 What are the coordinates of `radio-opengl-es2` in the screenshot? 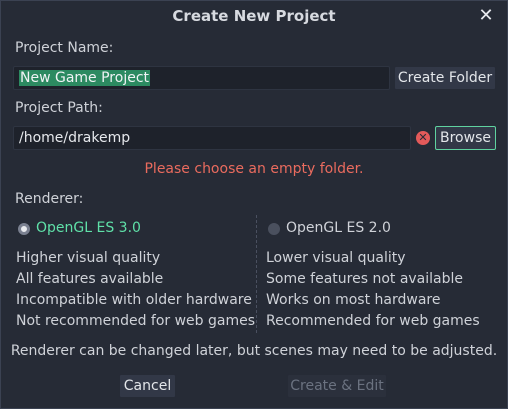 It's located at (274, 229).